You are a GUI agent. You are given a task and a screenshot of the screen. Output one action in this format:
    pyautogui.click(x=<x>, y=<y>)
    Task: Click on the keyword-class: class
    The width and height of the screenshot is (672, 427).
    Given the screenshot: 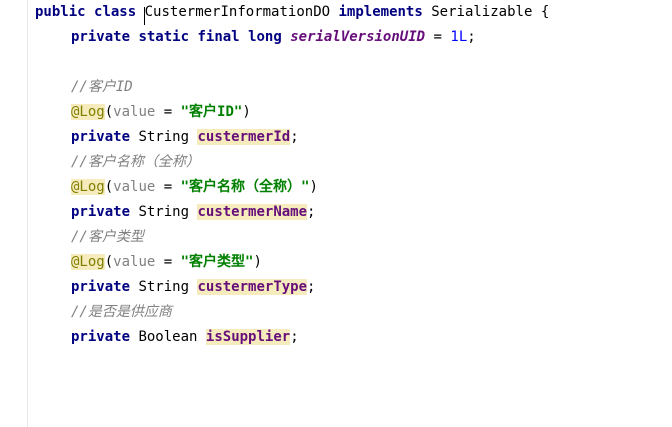 What is the action you would take?
    pyautogui.click(x=115, y=12)
    